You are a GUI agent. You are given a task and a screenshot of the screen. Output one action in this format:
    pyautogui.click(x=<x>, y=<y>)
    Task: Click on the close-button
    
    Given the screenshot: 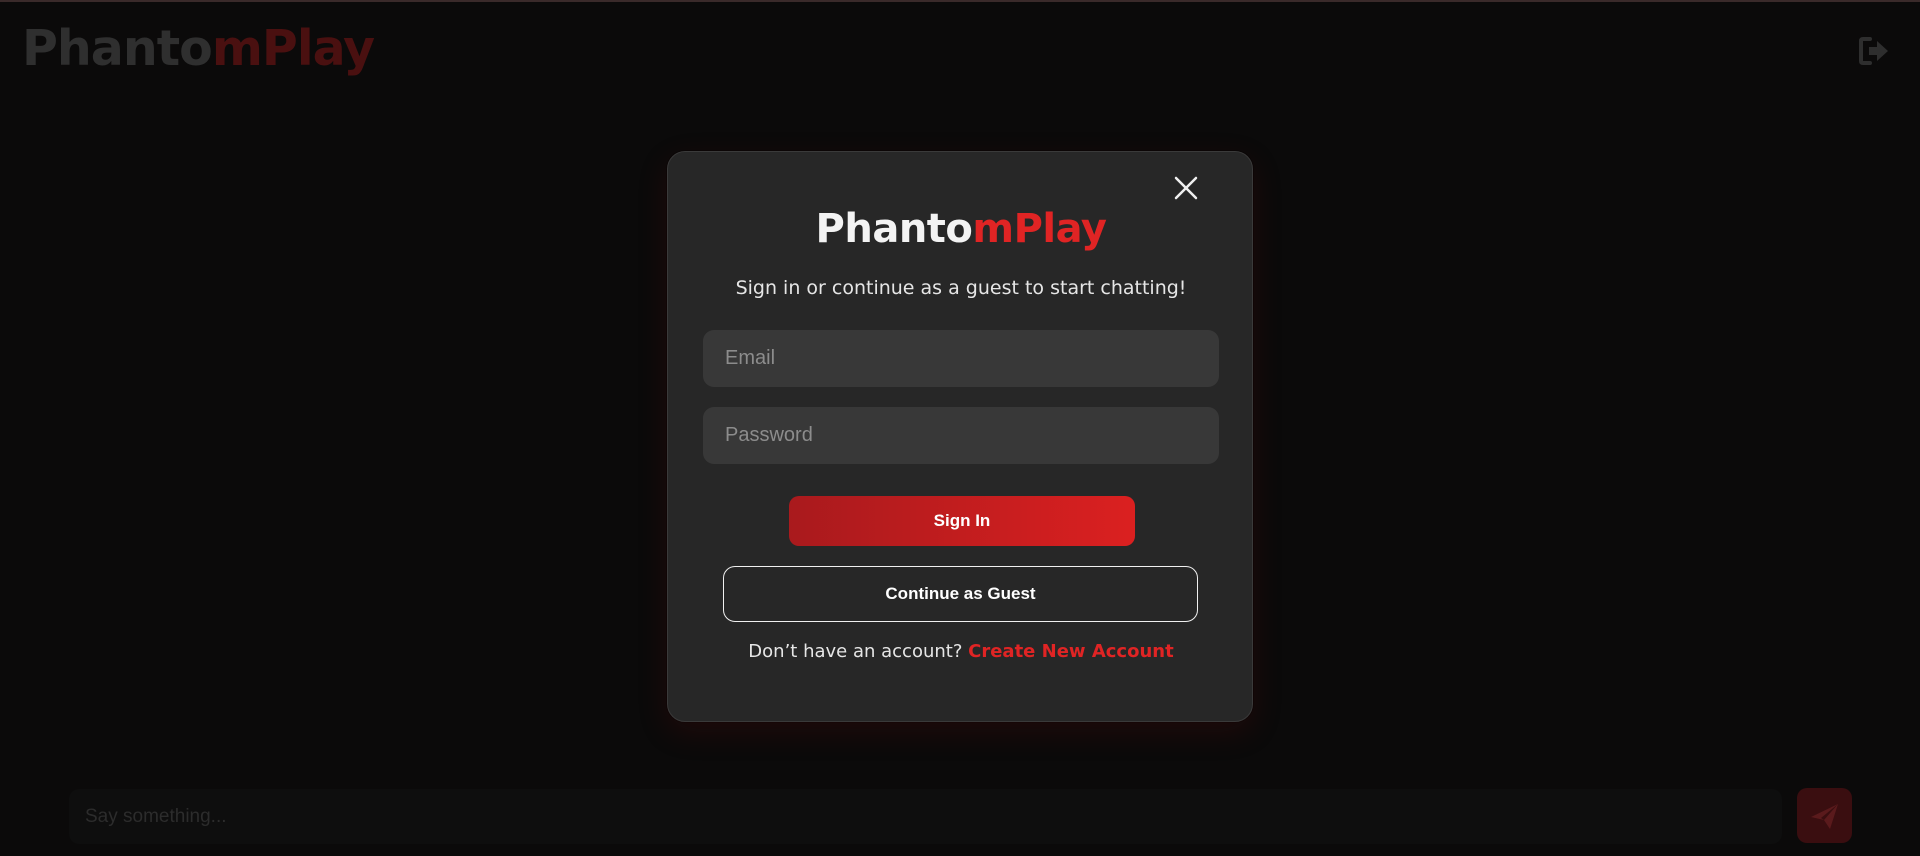 What is the action you would take?
    pyautogui.click(x=1186, y=188)
    